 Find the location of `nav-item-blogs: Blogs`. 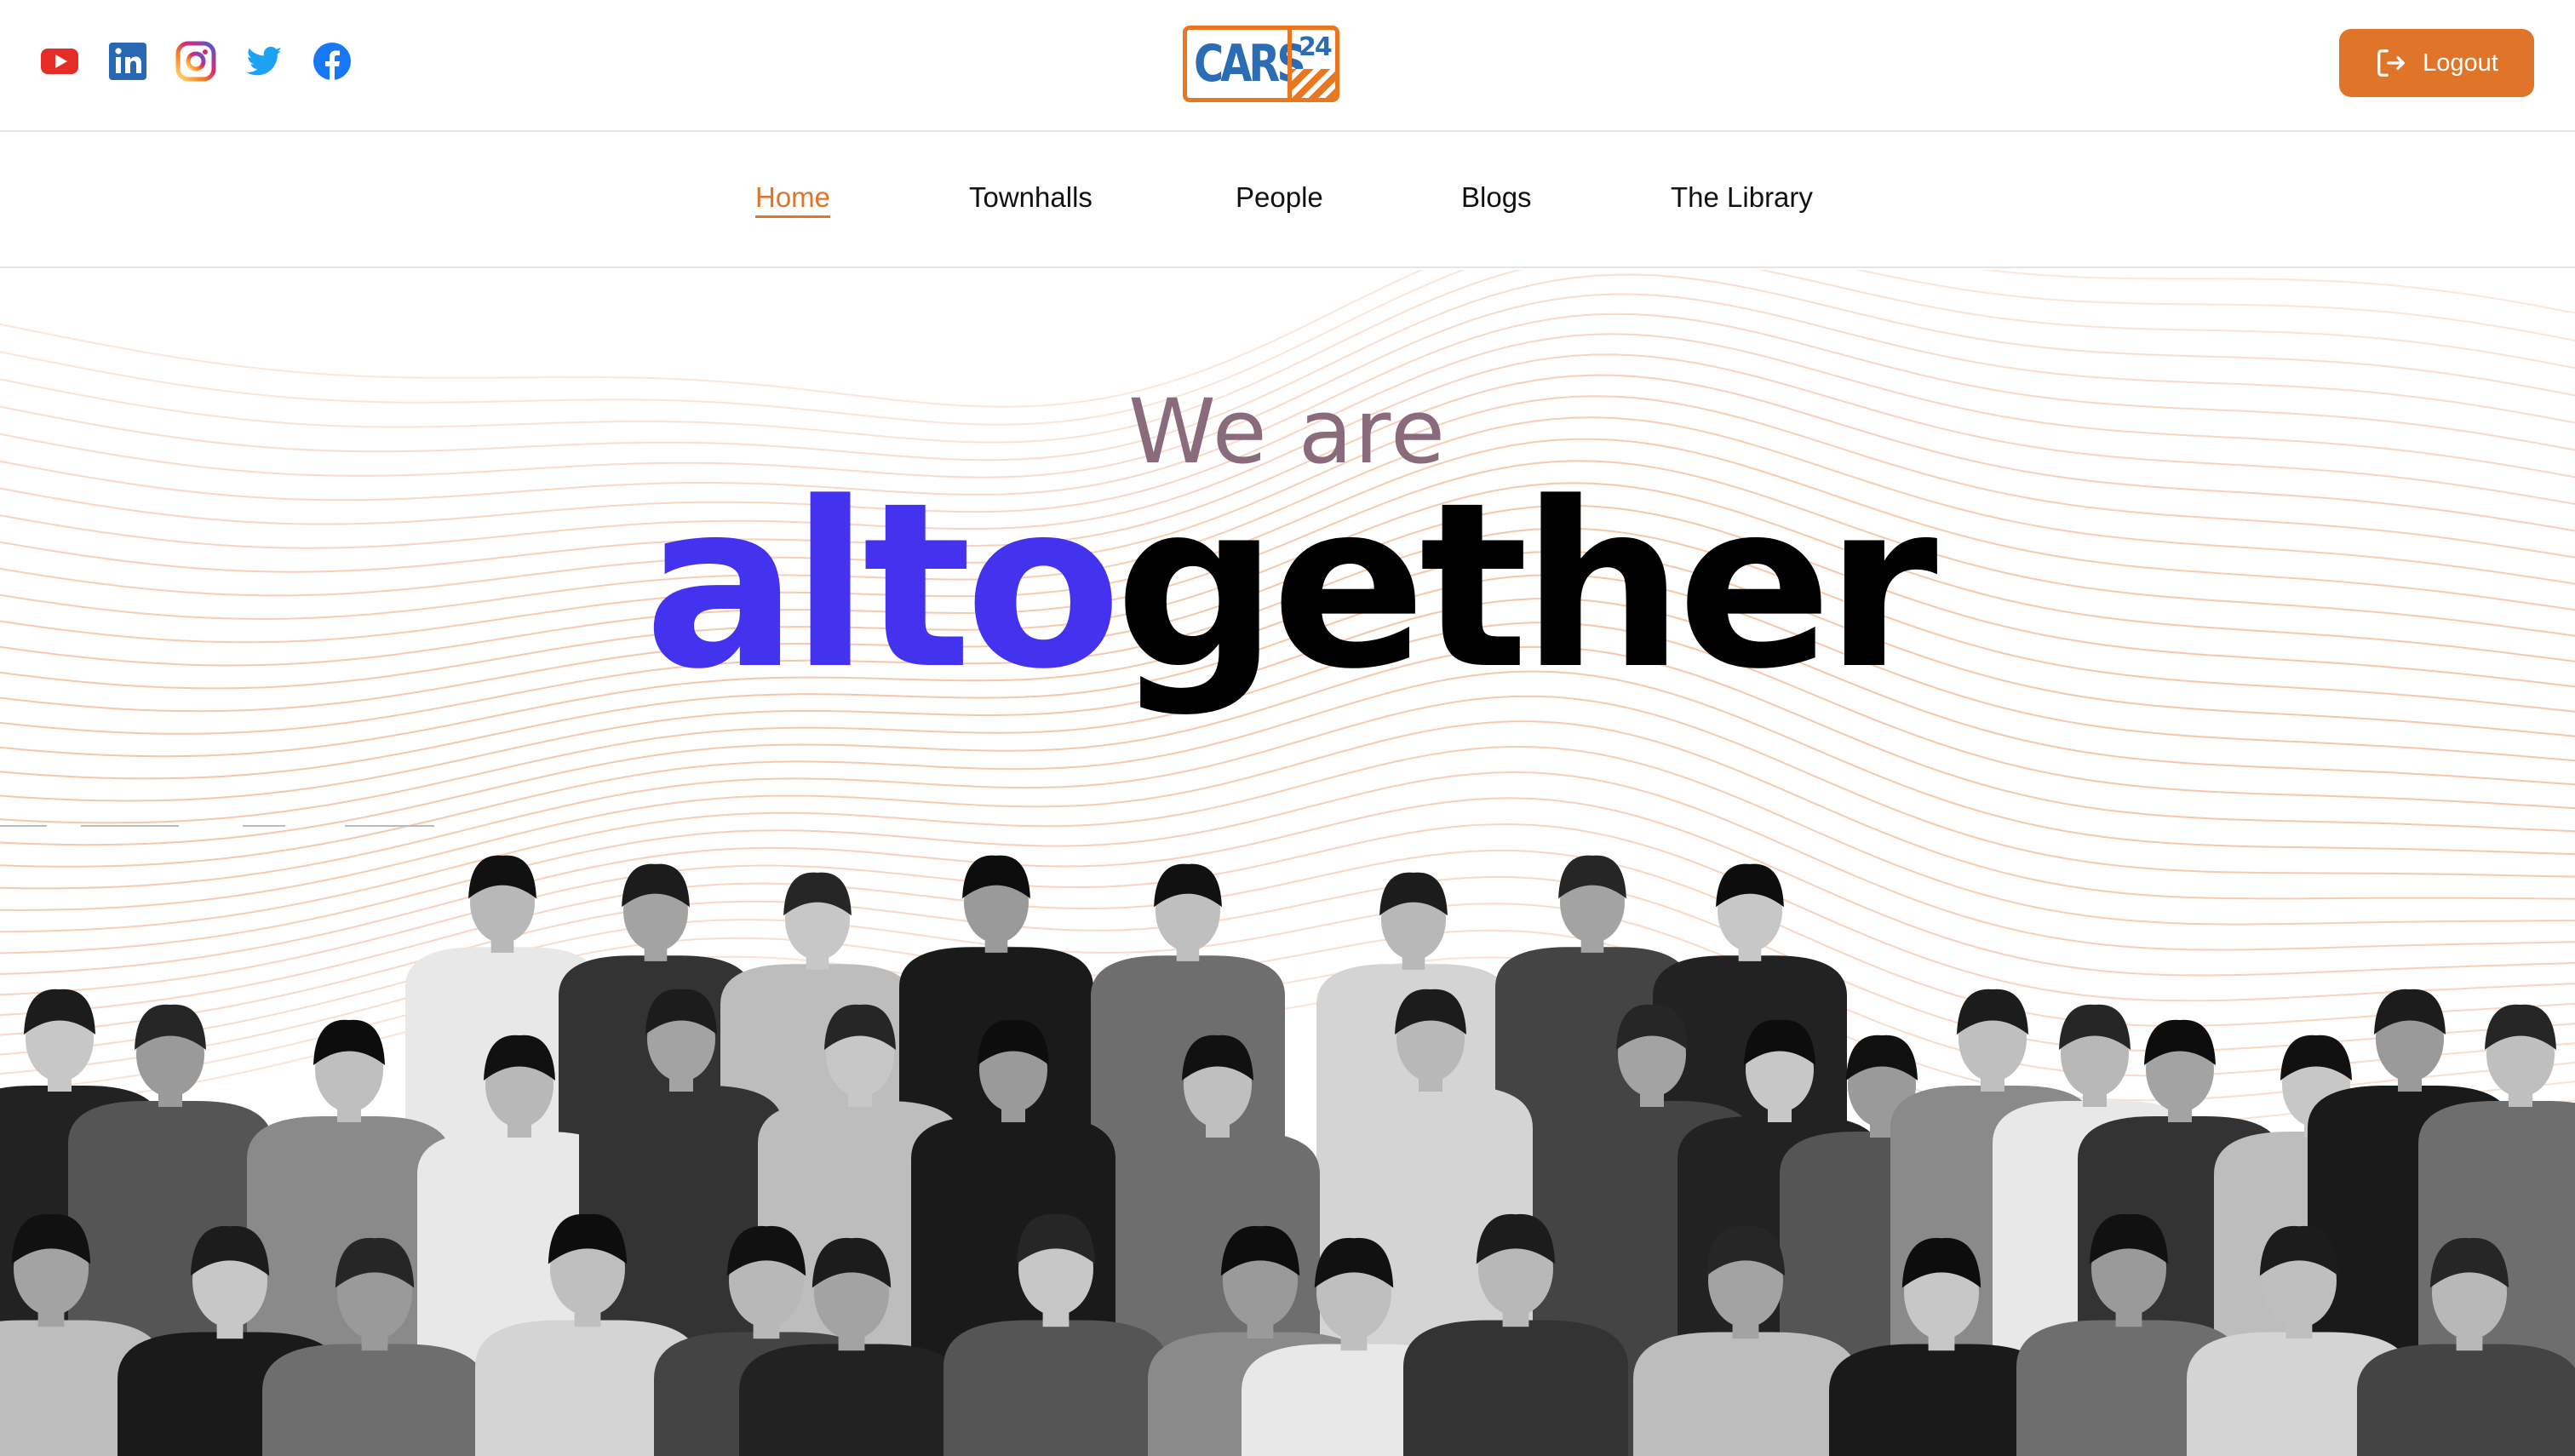

nav-item-blogs: Blogs is located at coordinates (1496, 198).